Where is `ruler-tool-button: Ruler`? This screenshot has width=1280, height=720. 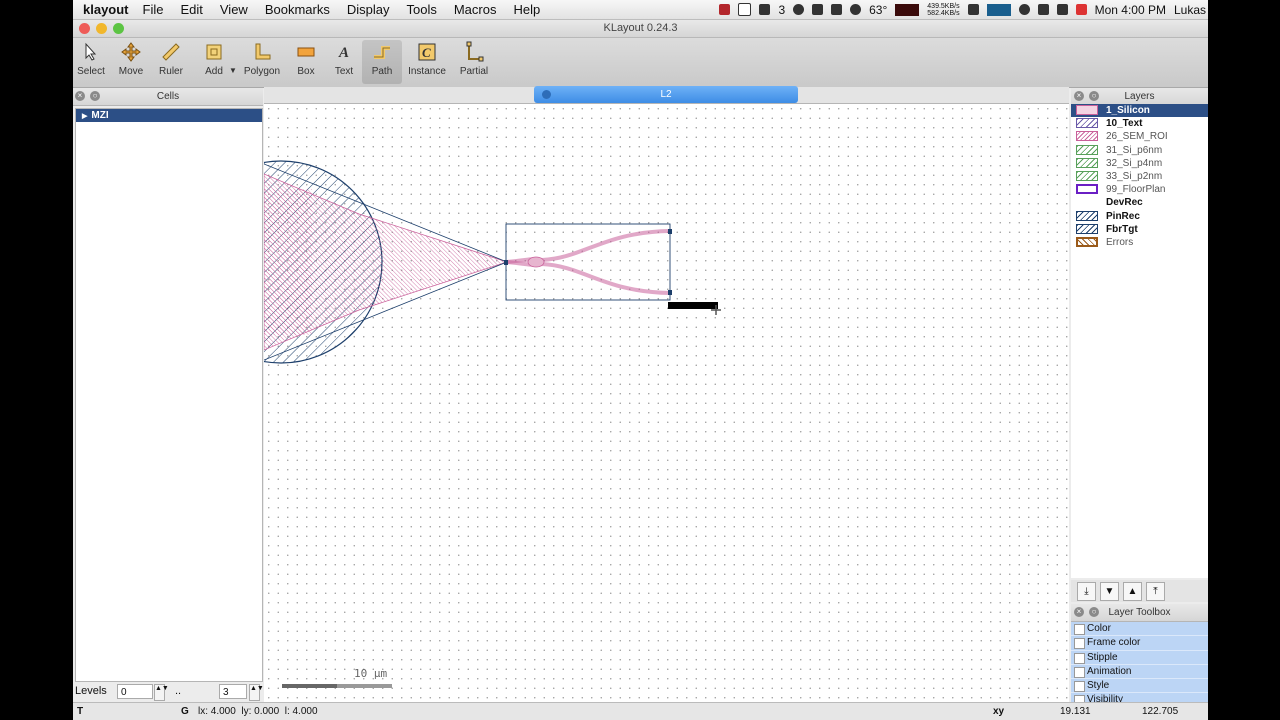
ruler-tool-button: Ruler is located at coordinates (171, 62).